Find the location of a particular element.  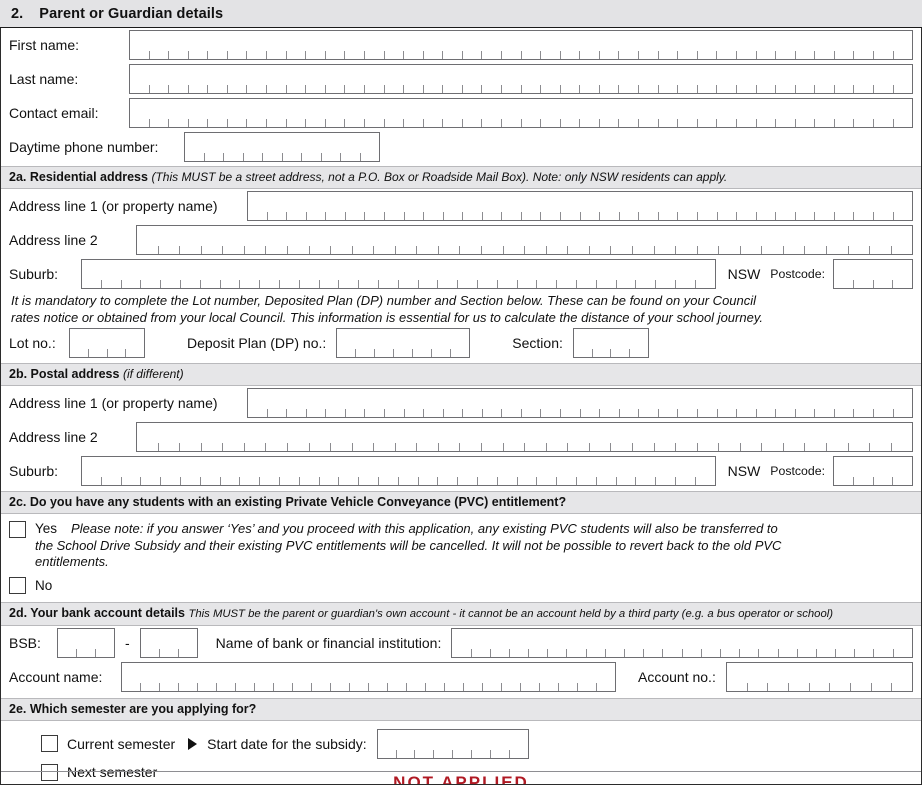

pvc-no-checkbox is located at coordinates (17, 585).